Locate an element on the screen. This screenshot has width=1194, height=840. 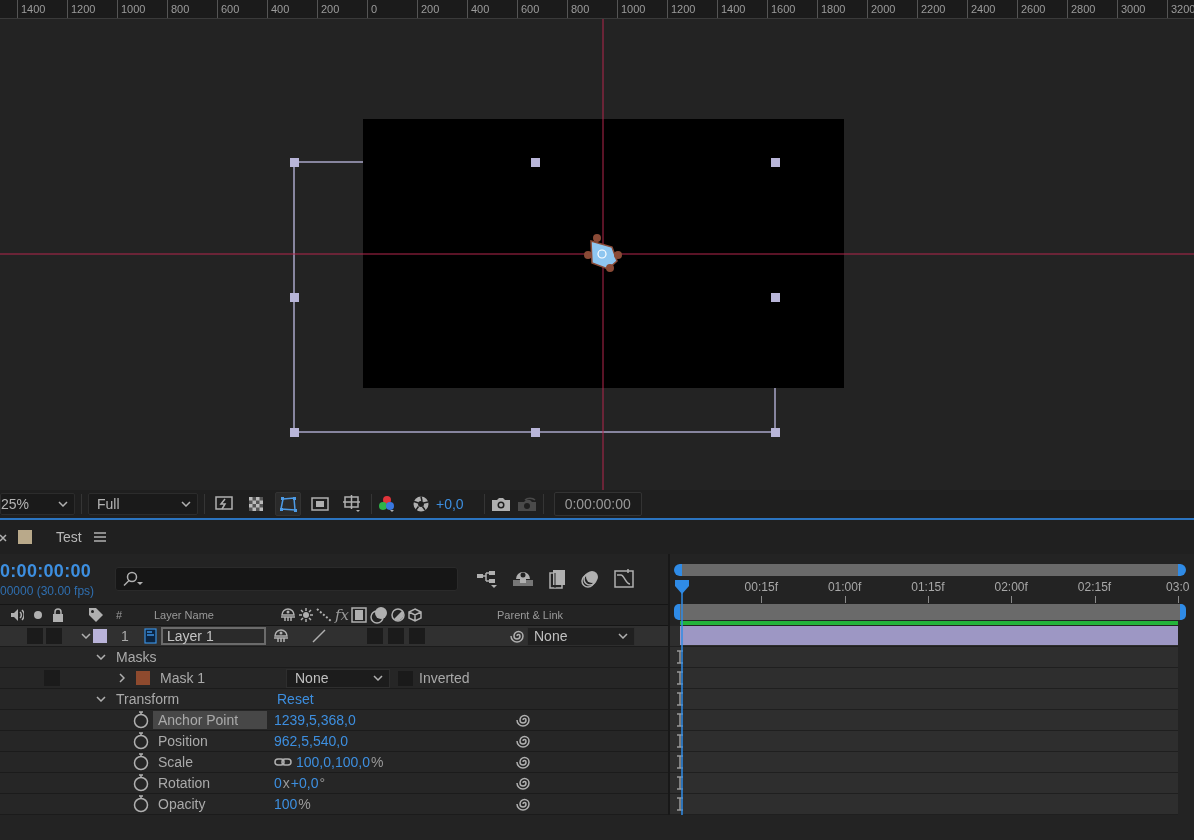
exposure-value: +0,0 is located at coordinates (450, 504).